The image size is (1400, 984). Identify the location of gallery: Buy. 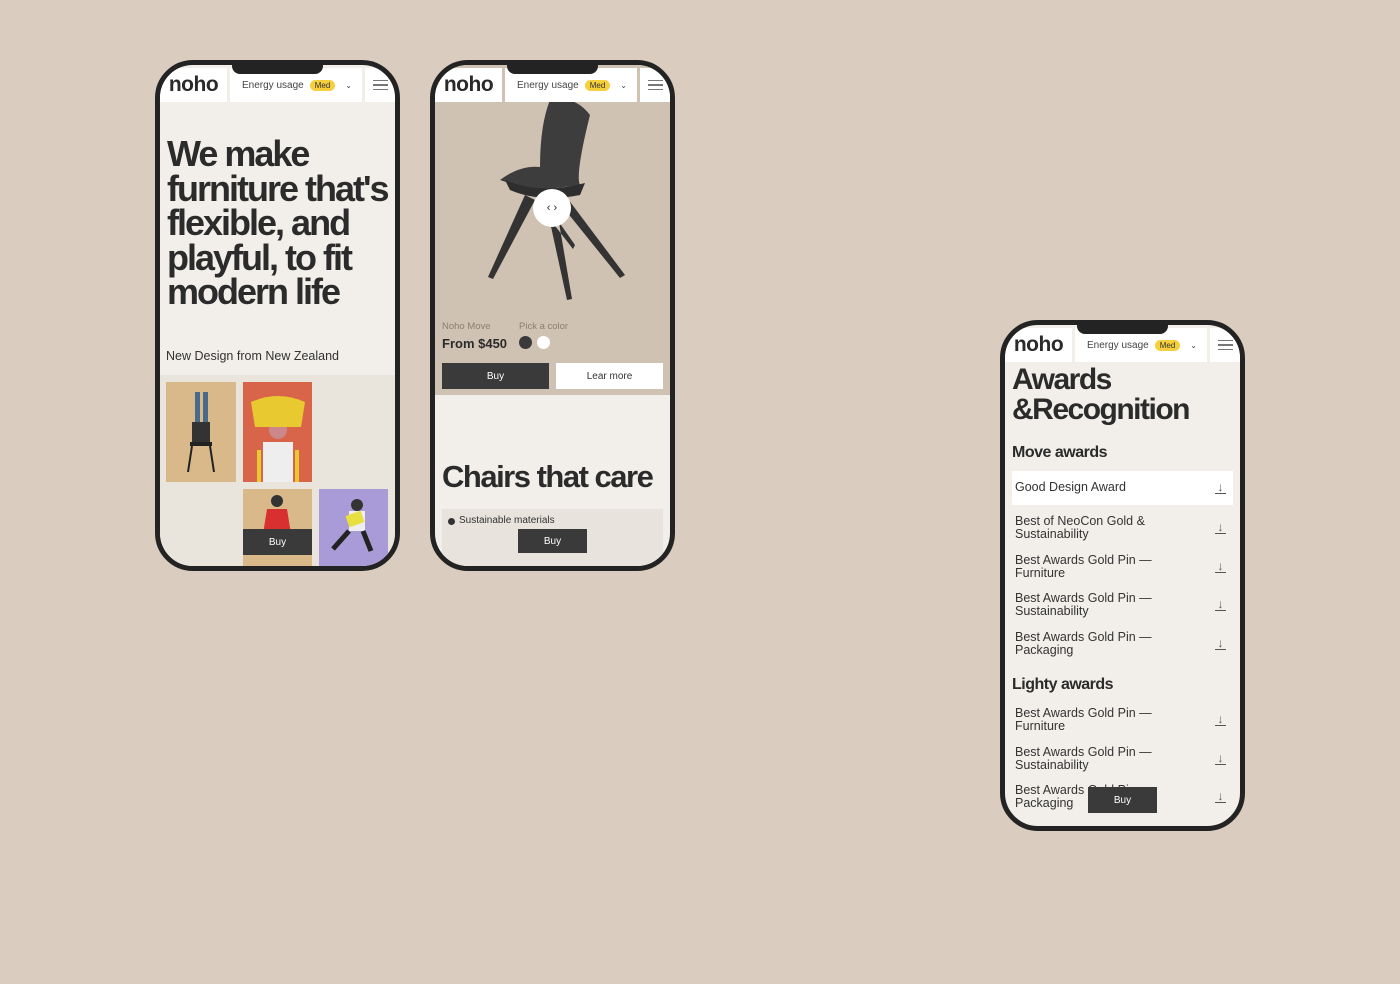
(277, 470).